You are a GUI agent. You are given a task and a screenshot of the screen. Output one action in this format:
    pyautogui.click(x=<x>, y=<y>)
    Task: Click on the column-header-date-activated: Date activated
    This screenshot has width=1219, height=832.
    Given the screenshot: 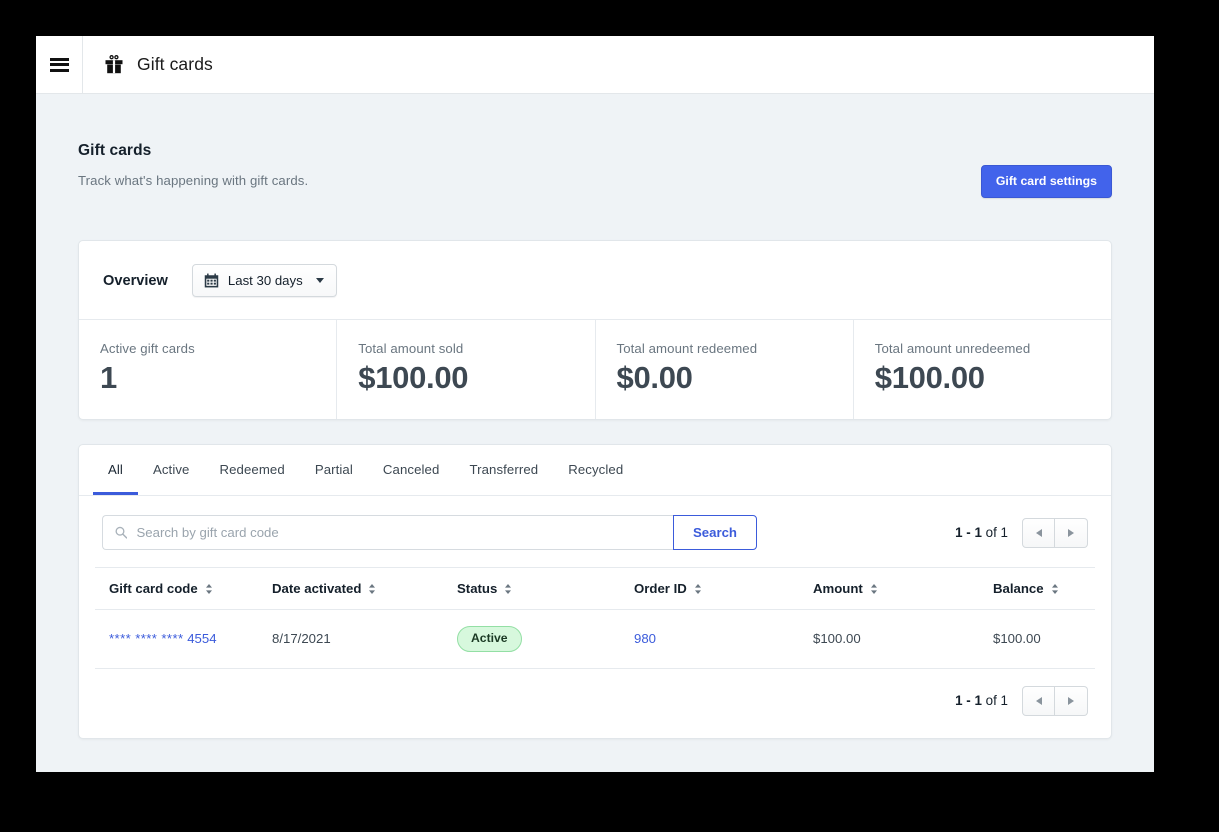 What is the action you would take?
    pyautogui.click(x=364, y=589)
    